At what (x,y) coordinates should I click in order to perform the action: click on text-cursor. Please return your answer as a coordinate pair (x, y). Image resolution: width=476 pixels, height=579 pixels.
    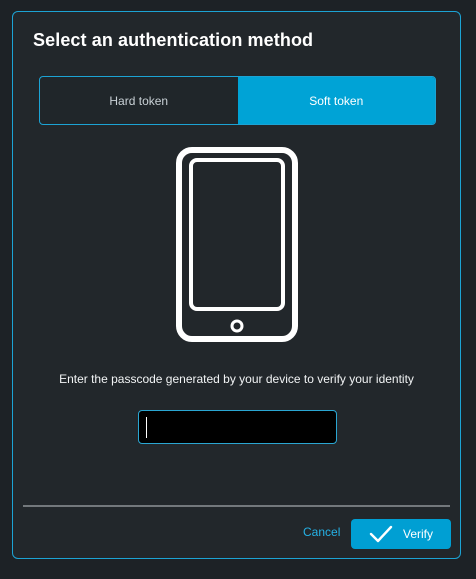
    Looking at the image, I should click on (146, 427).